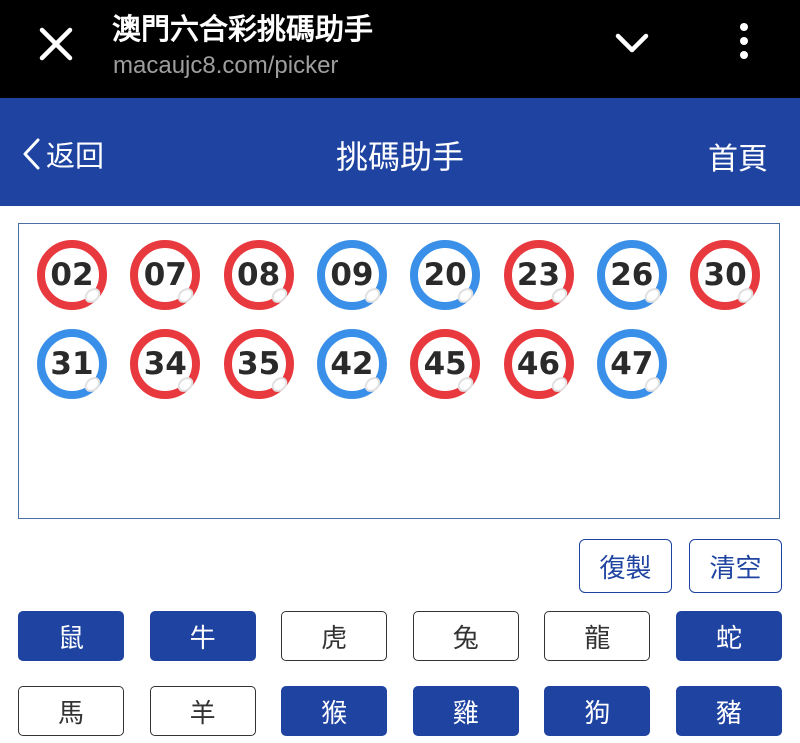  I want to click on home-button: 首頁, so click(738, 156).